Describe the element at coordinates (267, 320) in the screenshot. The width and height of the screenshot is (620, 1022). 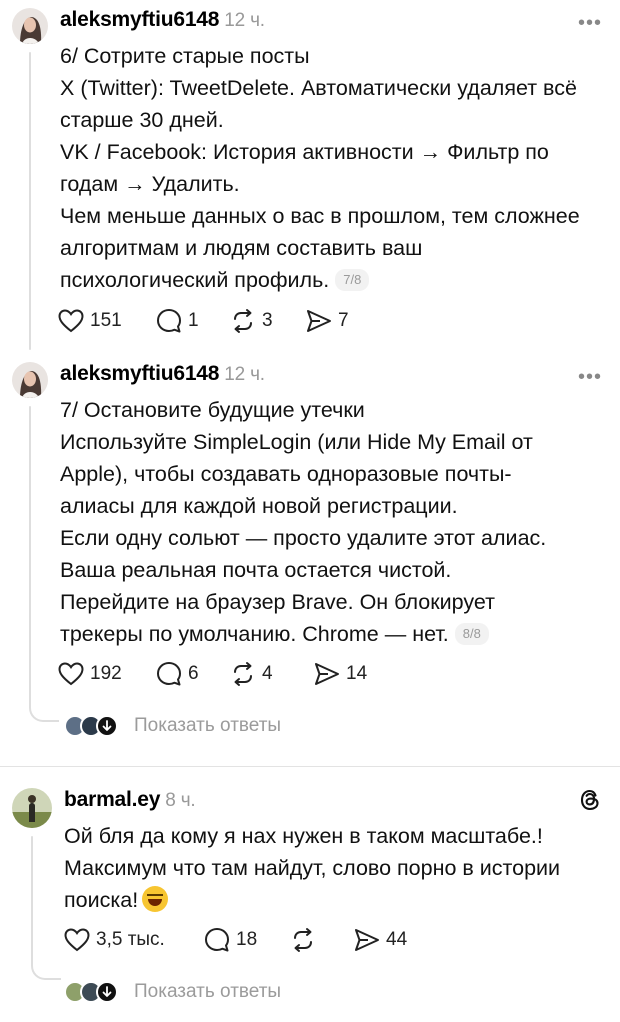
I see `repost-count: 3` at that location.